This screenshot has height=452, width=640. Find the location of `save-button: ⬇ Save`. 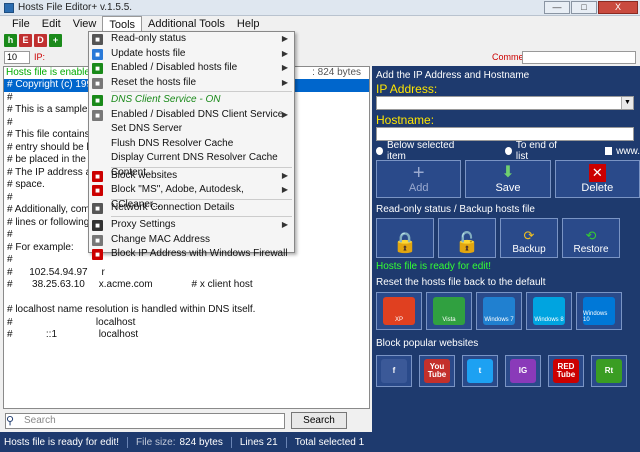

save-button: ⬇ Save is located at coordinates (508, 179).